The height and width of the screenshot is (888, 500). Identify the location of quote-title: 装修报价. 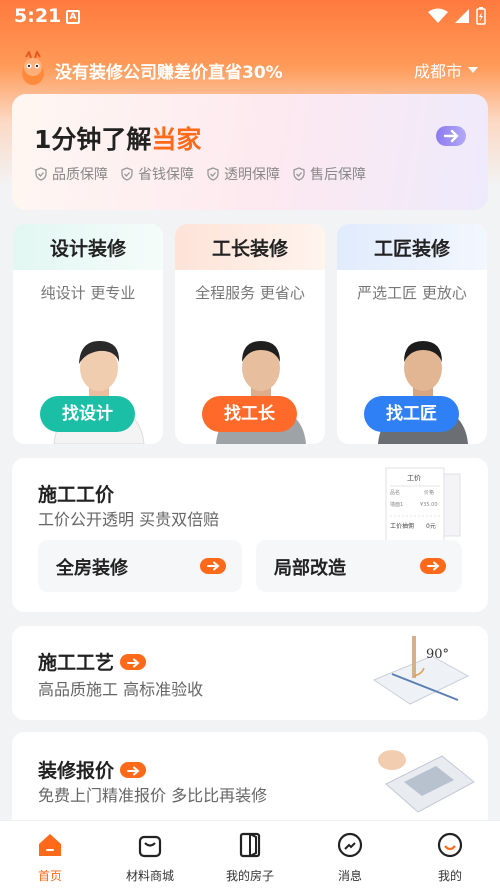
(92, 769).